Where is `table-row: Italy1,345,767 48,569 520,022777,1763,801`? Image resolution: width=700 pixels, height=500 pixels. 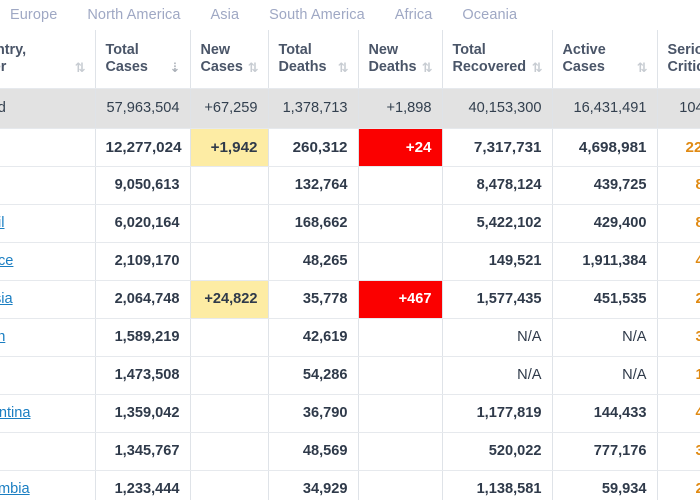 table-row: Italy1,345,767 48,569 520,022777,1763,801 is located at coordinates (350, 451).